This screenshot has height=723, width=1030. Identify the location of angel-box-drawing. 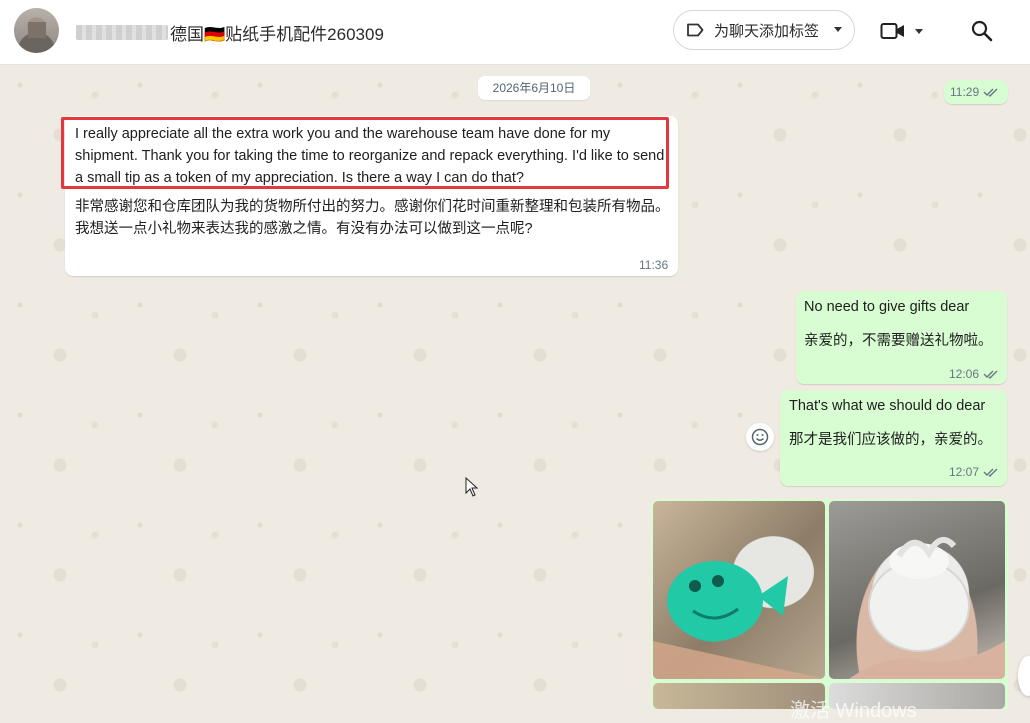
(927, 607).